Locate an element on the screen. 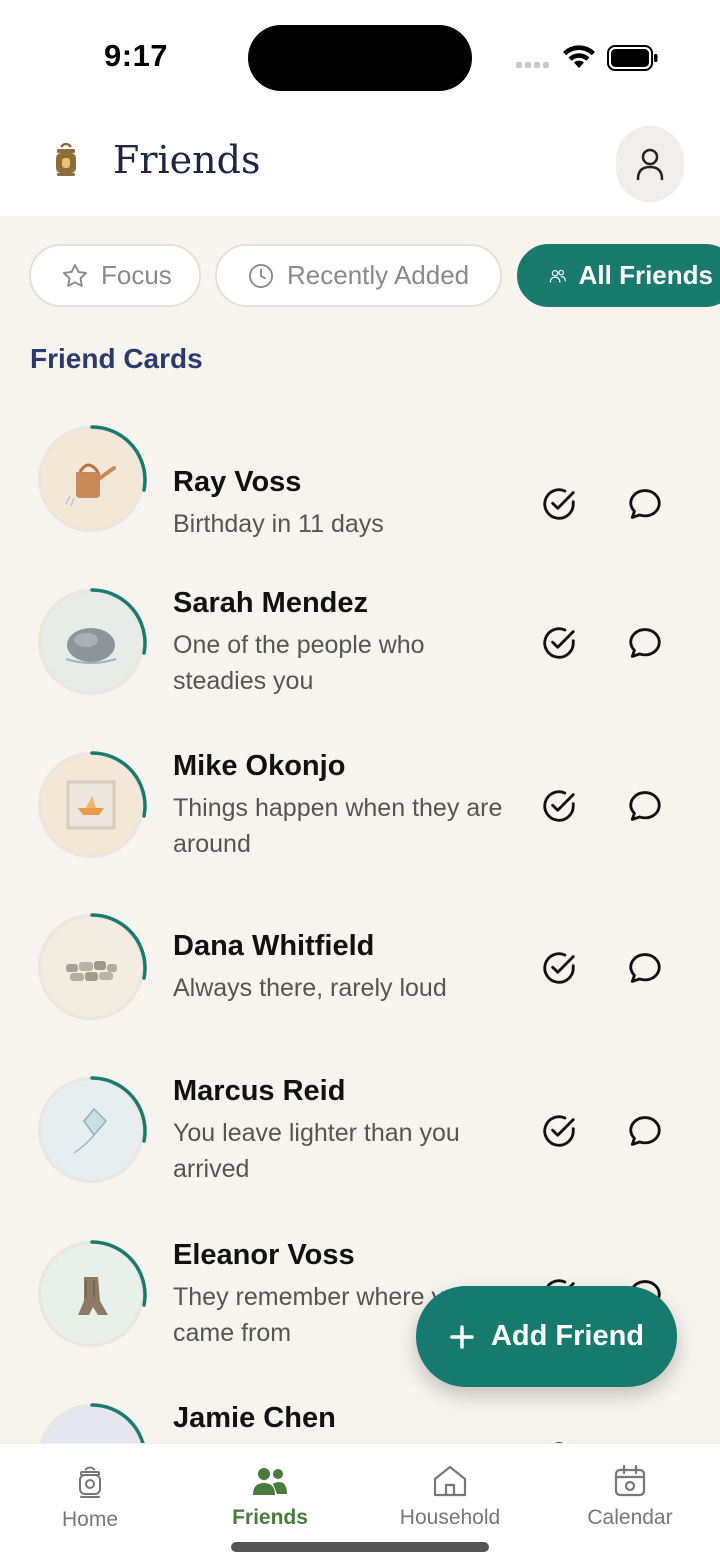 The image size is (720, 1566). tab-calendar-label: Calendar is located at coordinates (630, 1517).